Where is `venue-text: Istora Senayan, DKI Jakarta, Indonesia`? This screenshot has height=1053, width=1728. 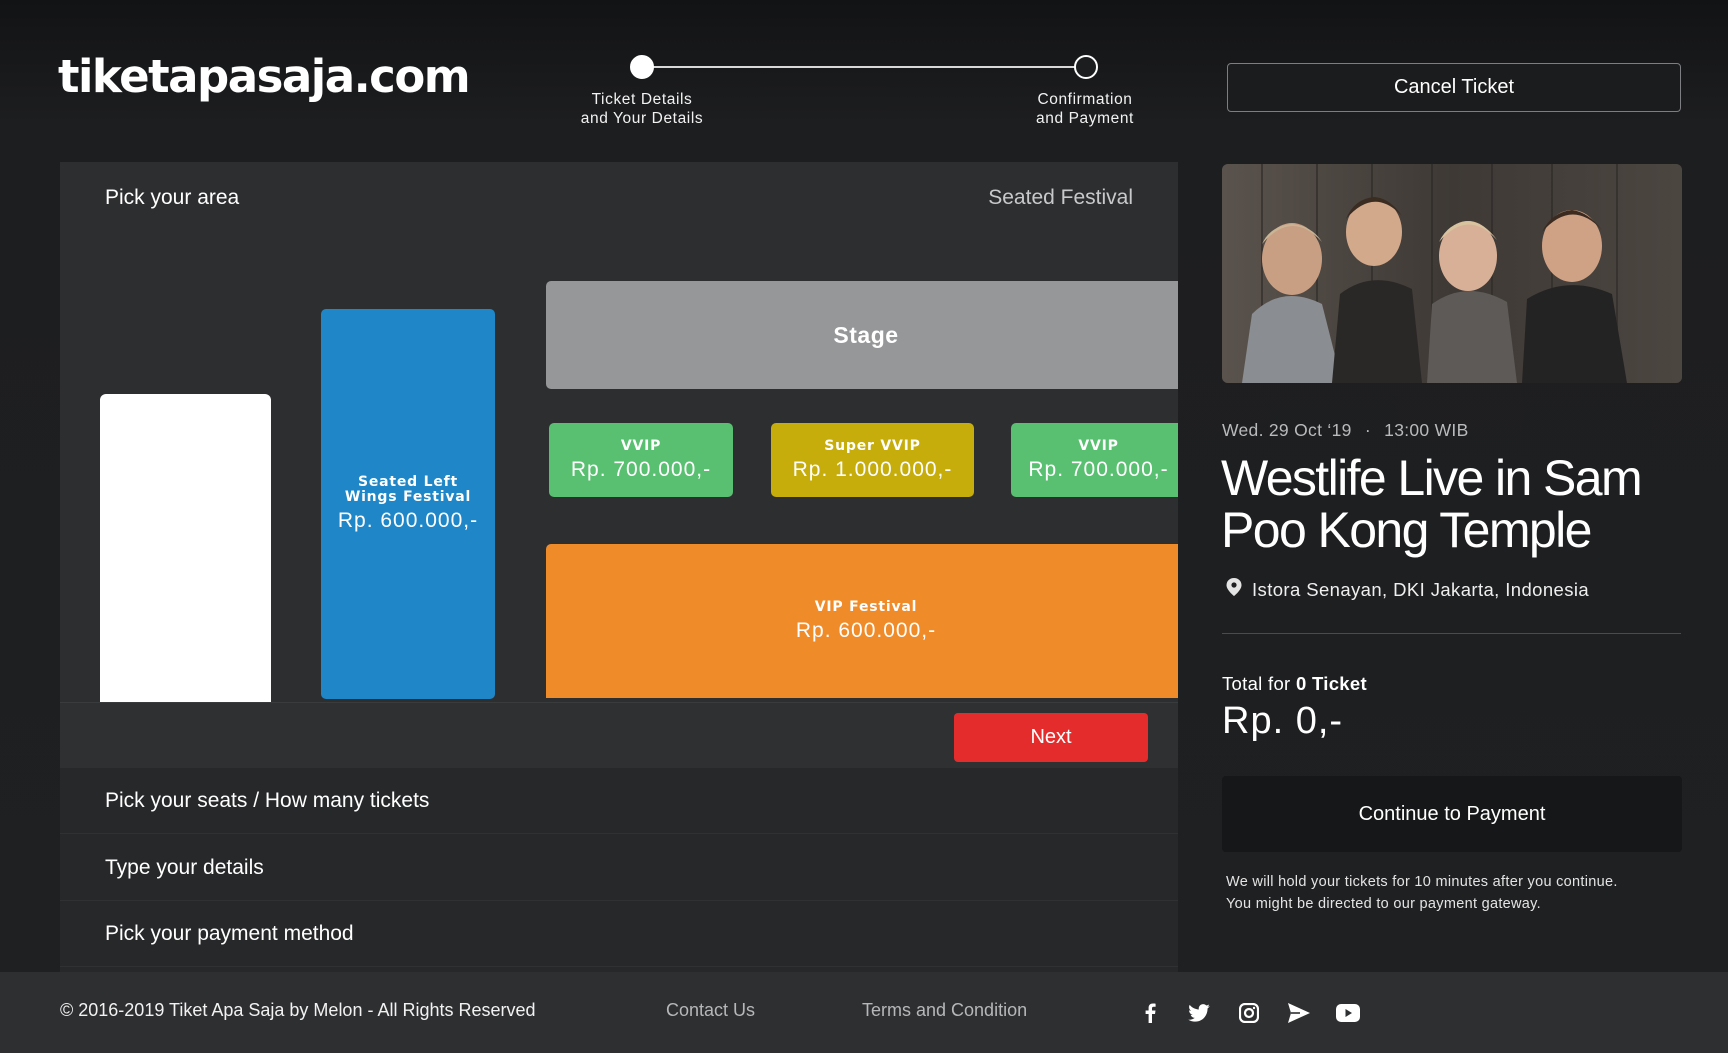
venue-text: Istora Senayan, DKI Jakarta, Indonesia is located at coordinates (1421, 589).